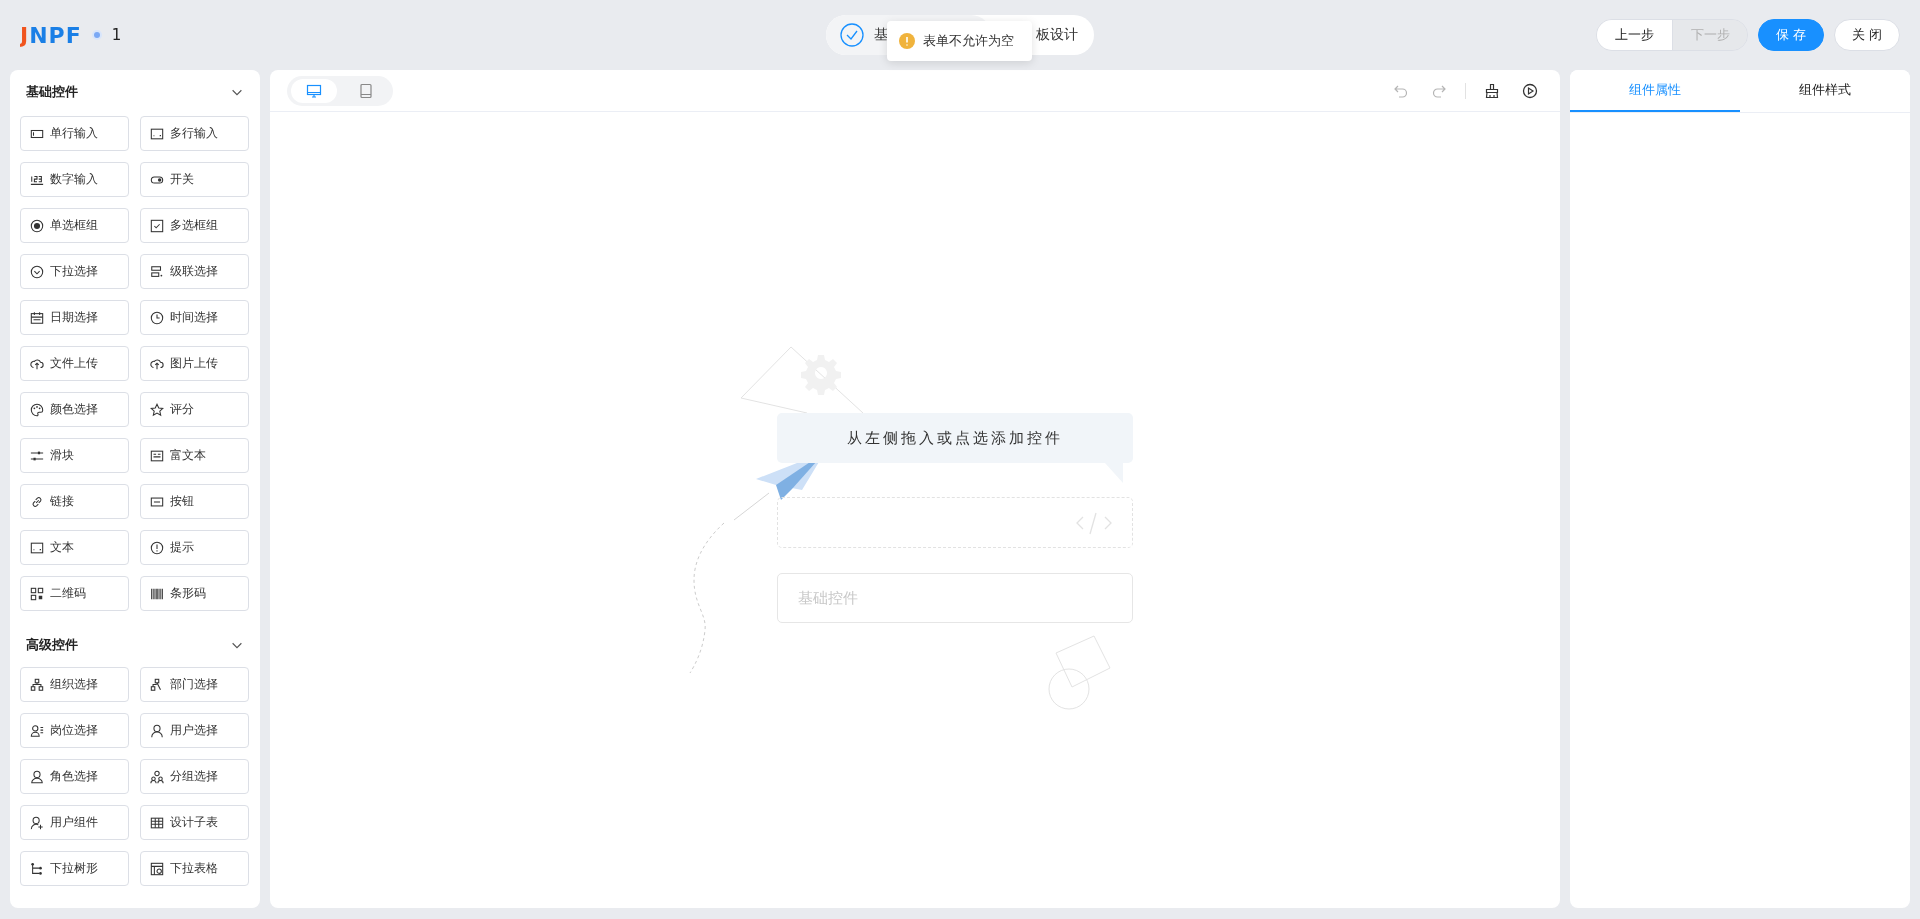  Describe the element at coordinates (194, 271) in the screenshot. I see `component-item: 级联选择` at that location.